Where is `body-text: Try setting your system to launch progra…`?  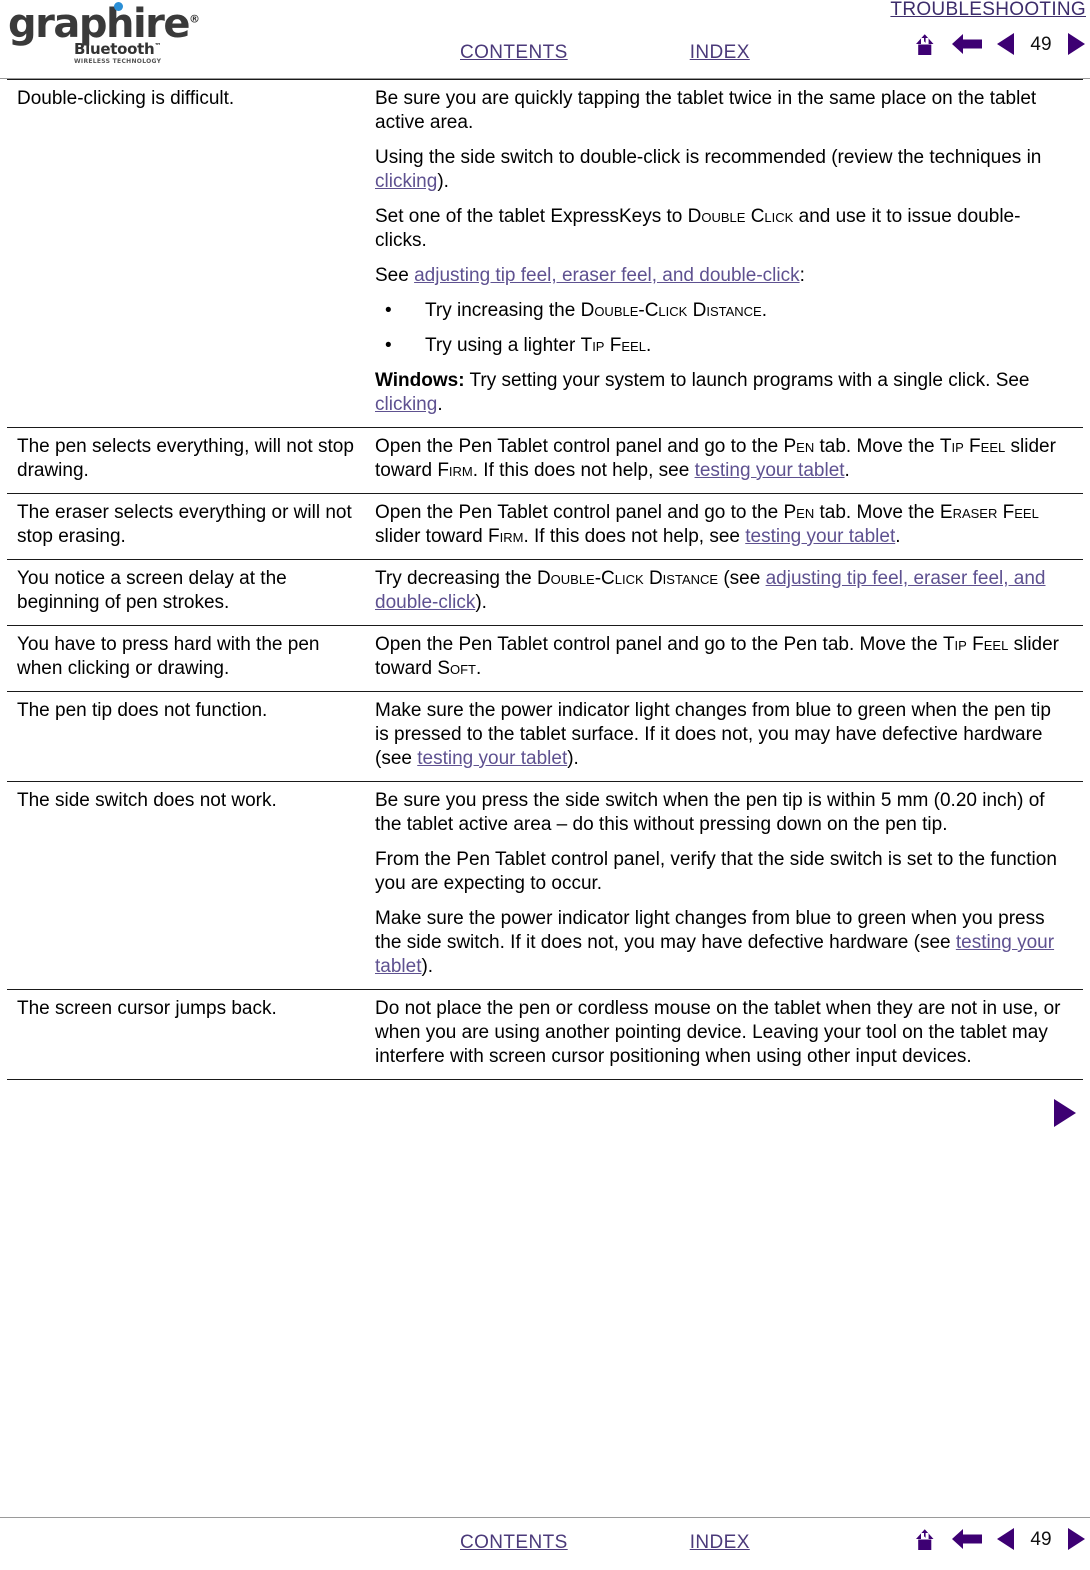
body-text: Try setting your system to launch progra… is located at coordinates (747, 380).